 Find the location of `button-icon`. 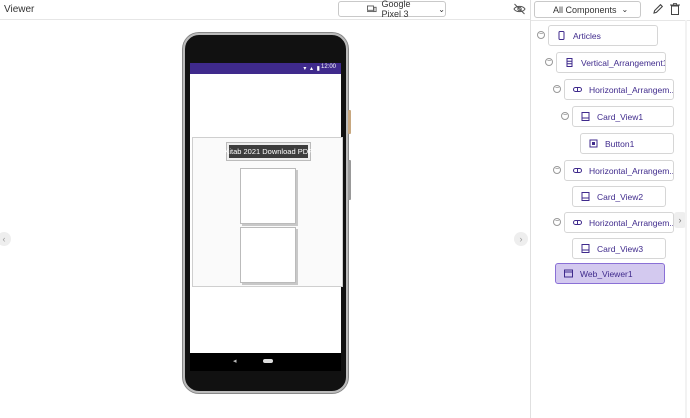

button-icon is located at coordinates (593, 143).